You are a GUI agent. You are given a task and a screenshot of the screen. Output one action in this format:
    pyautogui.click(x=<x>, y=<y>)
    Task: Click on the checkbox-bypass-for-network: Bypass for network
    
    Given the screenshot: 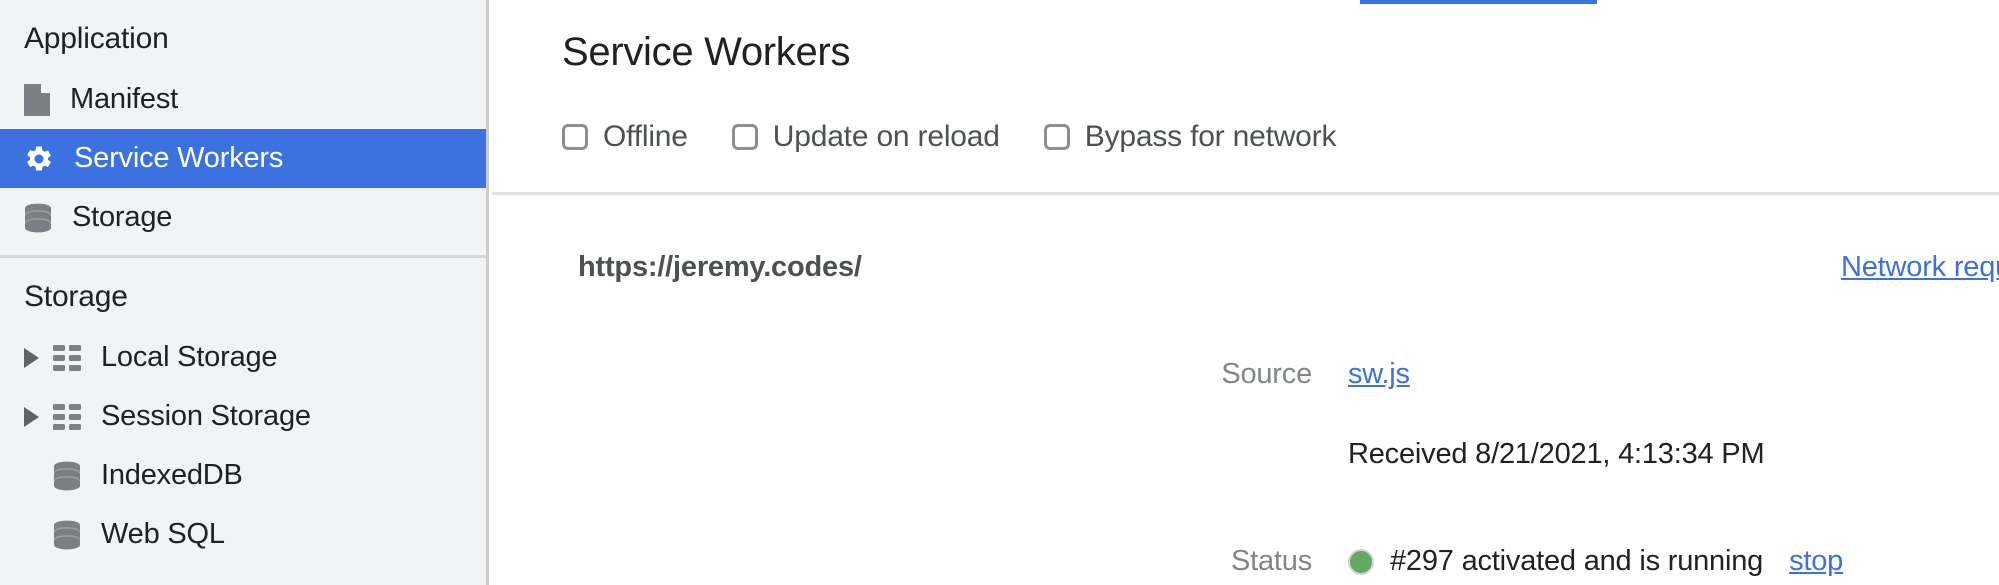 What is the action you would take?
    pyautogui.click(x=1190, y=137)
    